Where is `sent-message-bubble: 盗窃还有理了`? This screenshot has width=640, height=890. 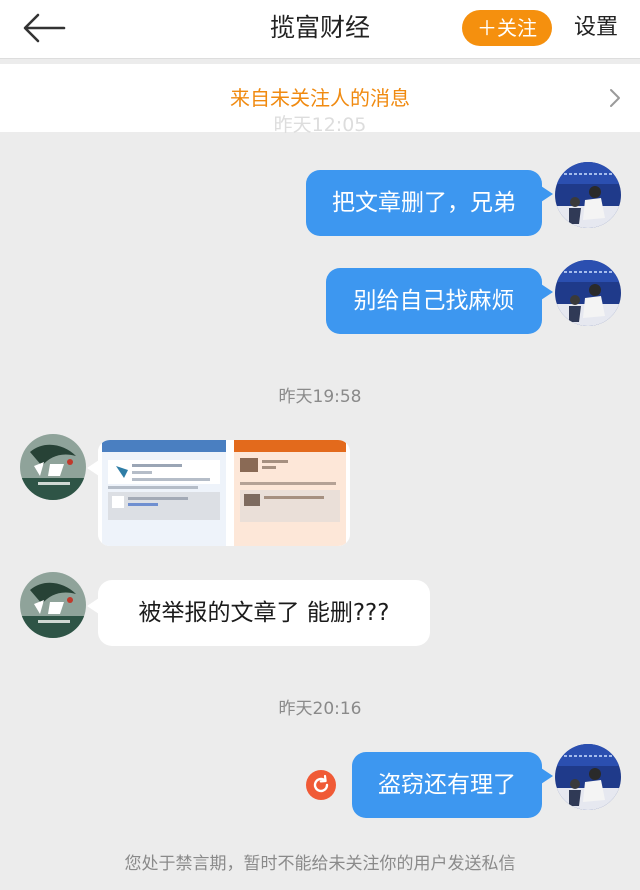 sent-message-bubble: 盗窃还有理了 is located at coordinates (447, 785).